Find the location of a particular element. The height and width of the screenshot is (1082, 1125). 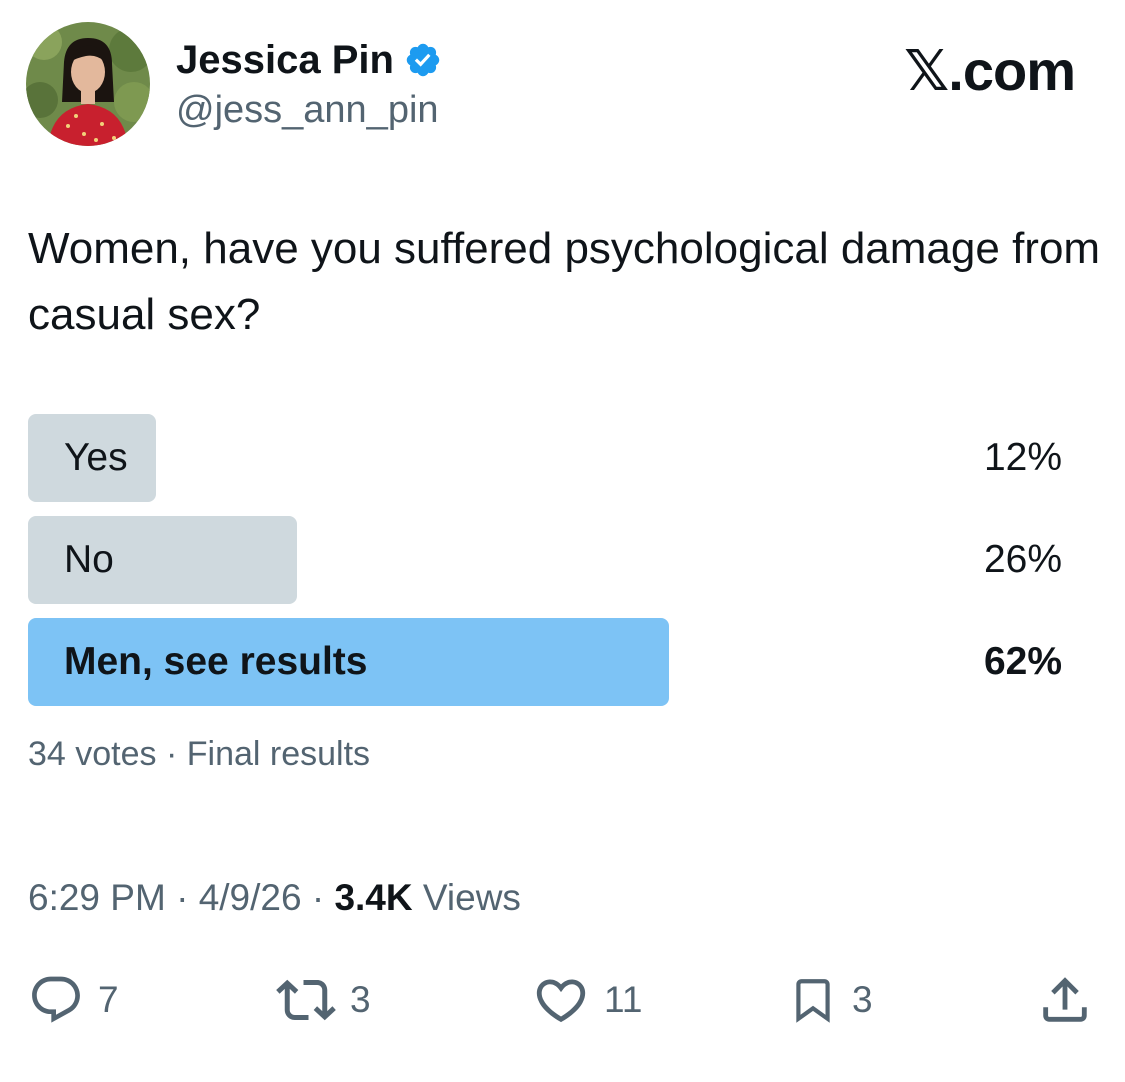

like-count: 11 is located at coordinates (623, 999).